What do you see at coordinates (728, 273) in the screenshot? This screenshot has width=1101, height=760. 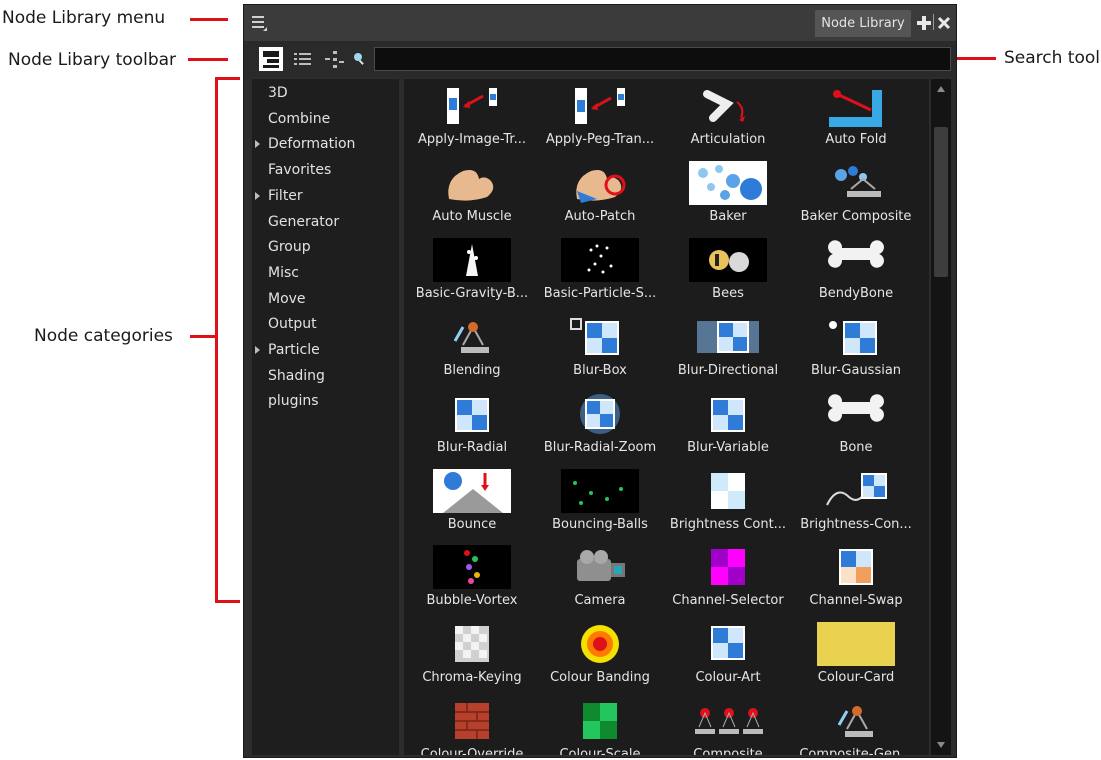 I see `node-item: Bees` at bounding box center [728, 273].